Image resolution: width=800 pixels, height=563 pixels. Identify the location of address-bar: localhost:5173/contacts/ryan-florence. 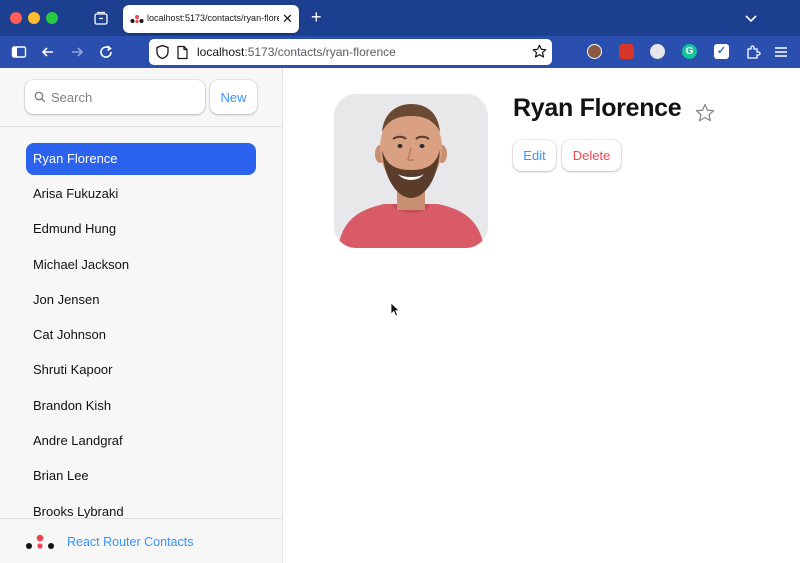
(350, 52).